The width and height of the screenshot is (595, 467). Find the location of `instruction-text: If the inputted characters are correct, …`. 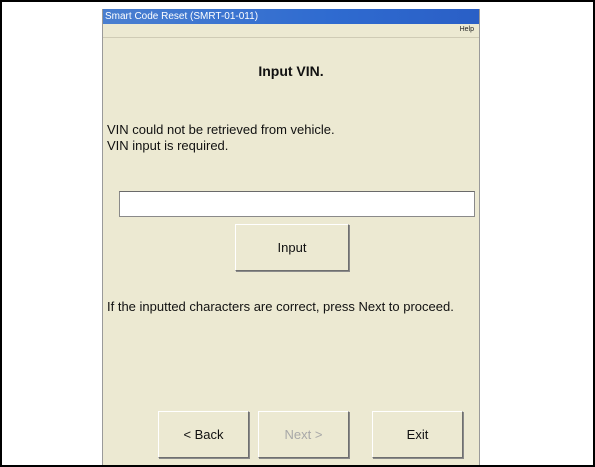

instruction-text: If the inputted characters are correct, … is located at coordinates (280, 306).